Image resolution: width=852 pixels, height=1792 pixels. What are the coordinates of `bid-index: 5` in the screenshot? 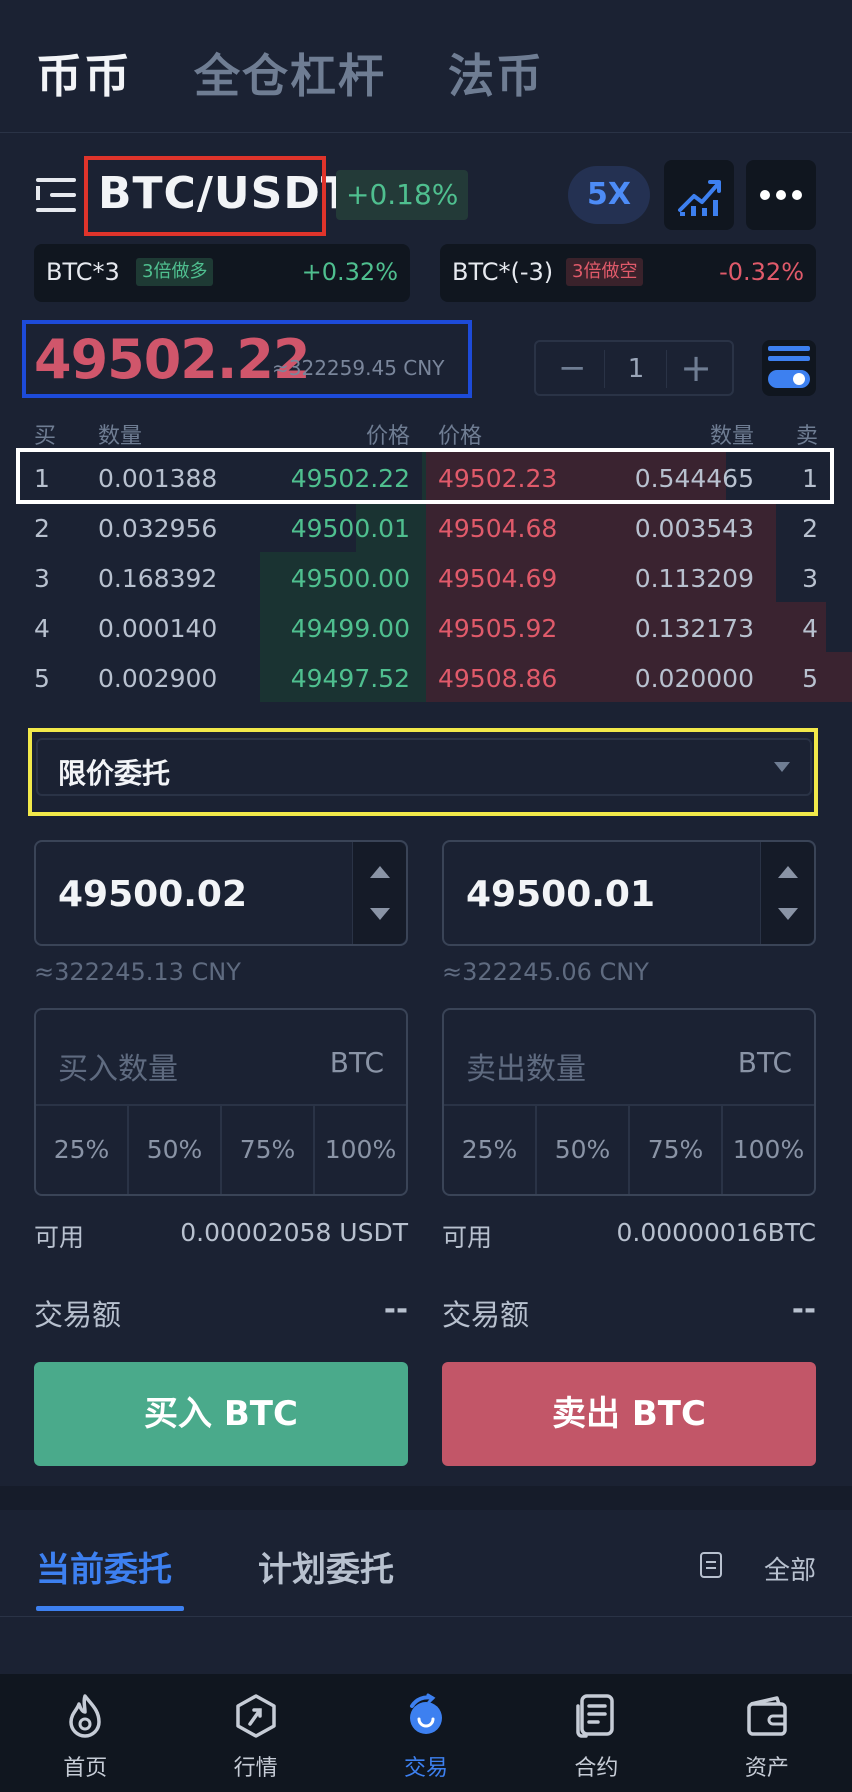 It's located at (42, 678).